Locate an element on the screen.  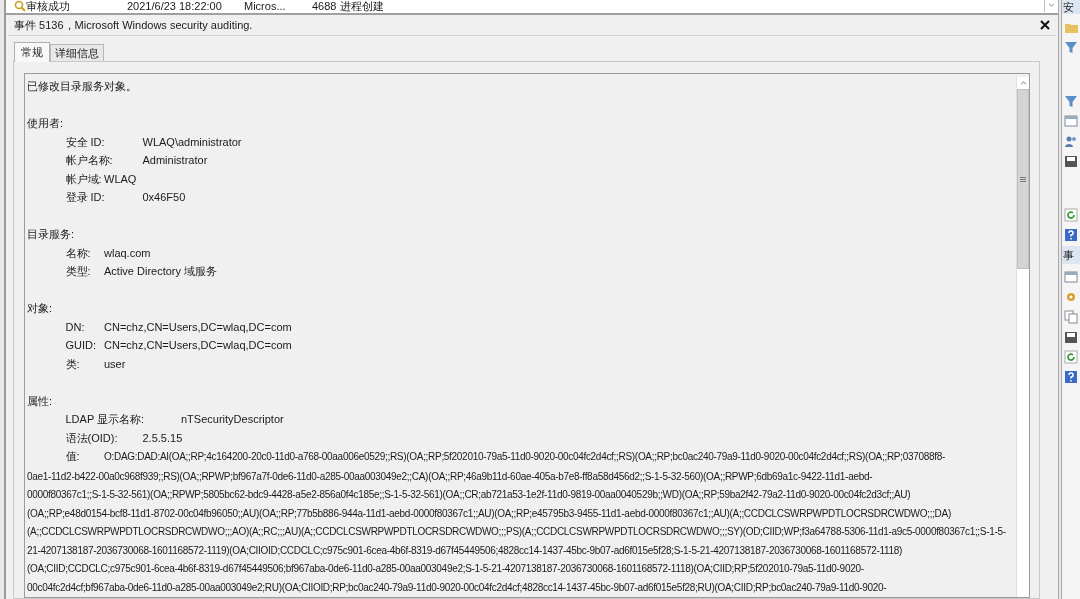
section-heading: 属性: is located at coordinates (40, 400).